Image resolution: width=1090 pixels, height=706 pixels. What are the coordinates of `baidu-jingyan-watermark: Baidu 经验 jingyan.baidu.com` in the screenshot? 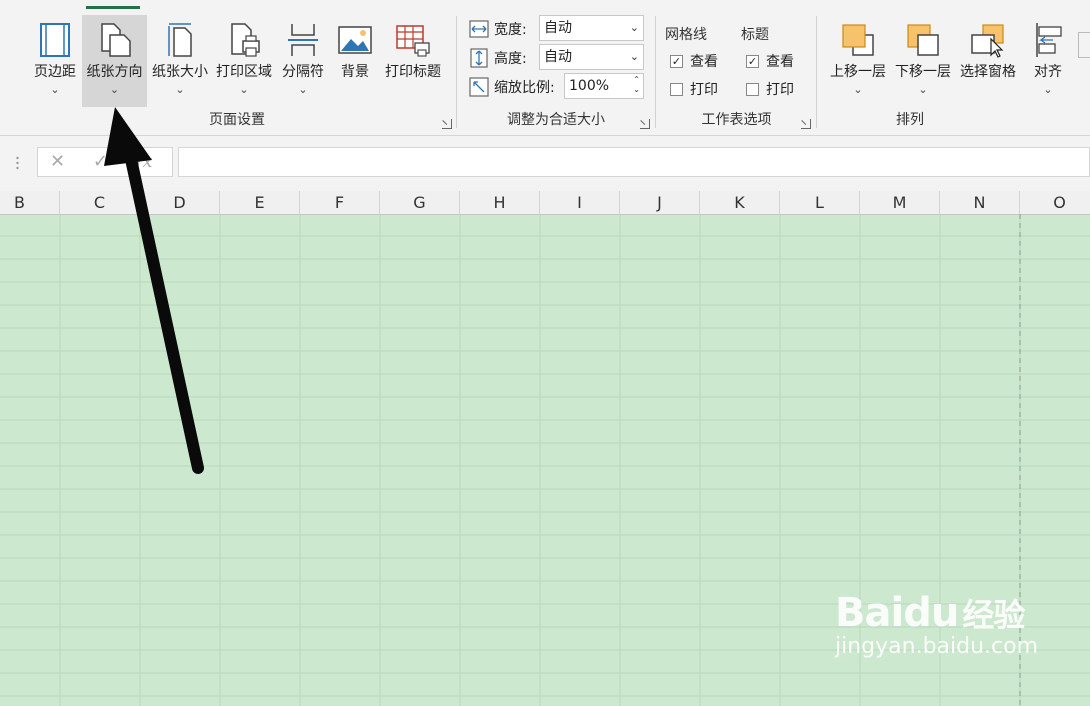 It's located at (936, 624).